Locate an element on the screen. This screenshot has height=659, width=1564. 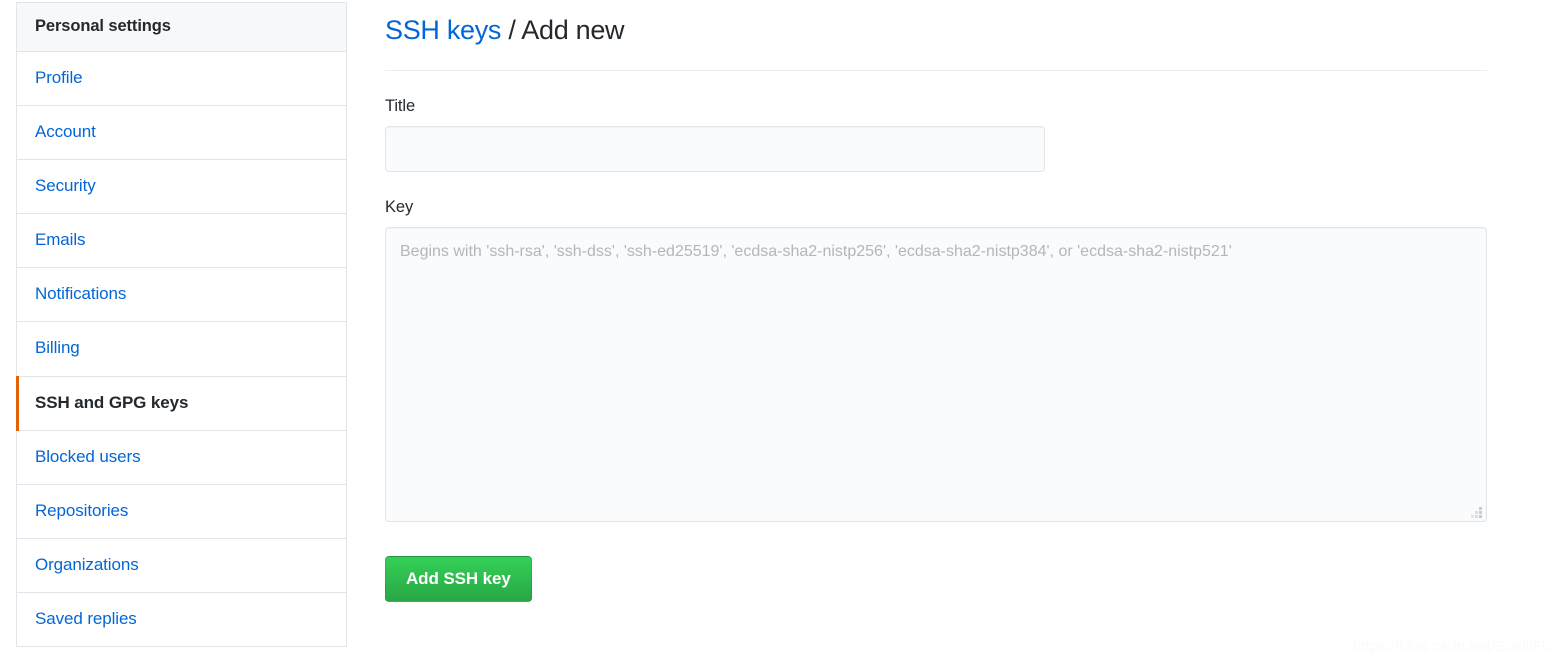
sidebar-header: Personal settings is located at coordinates (181, 27).